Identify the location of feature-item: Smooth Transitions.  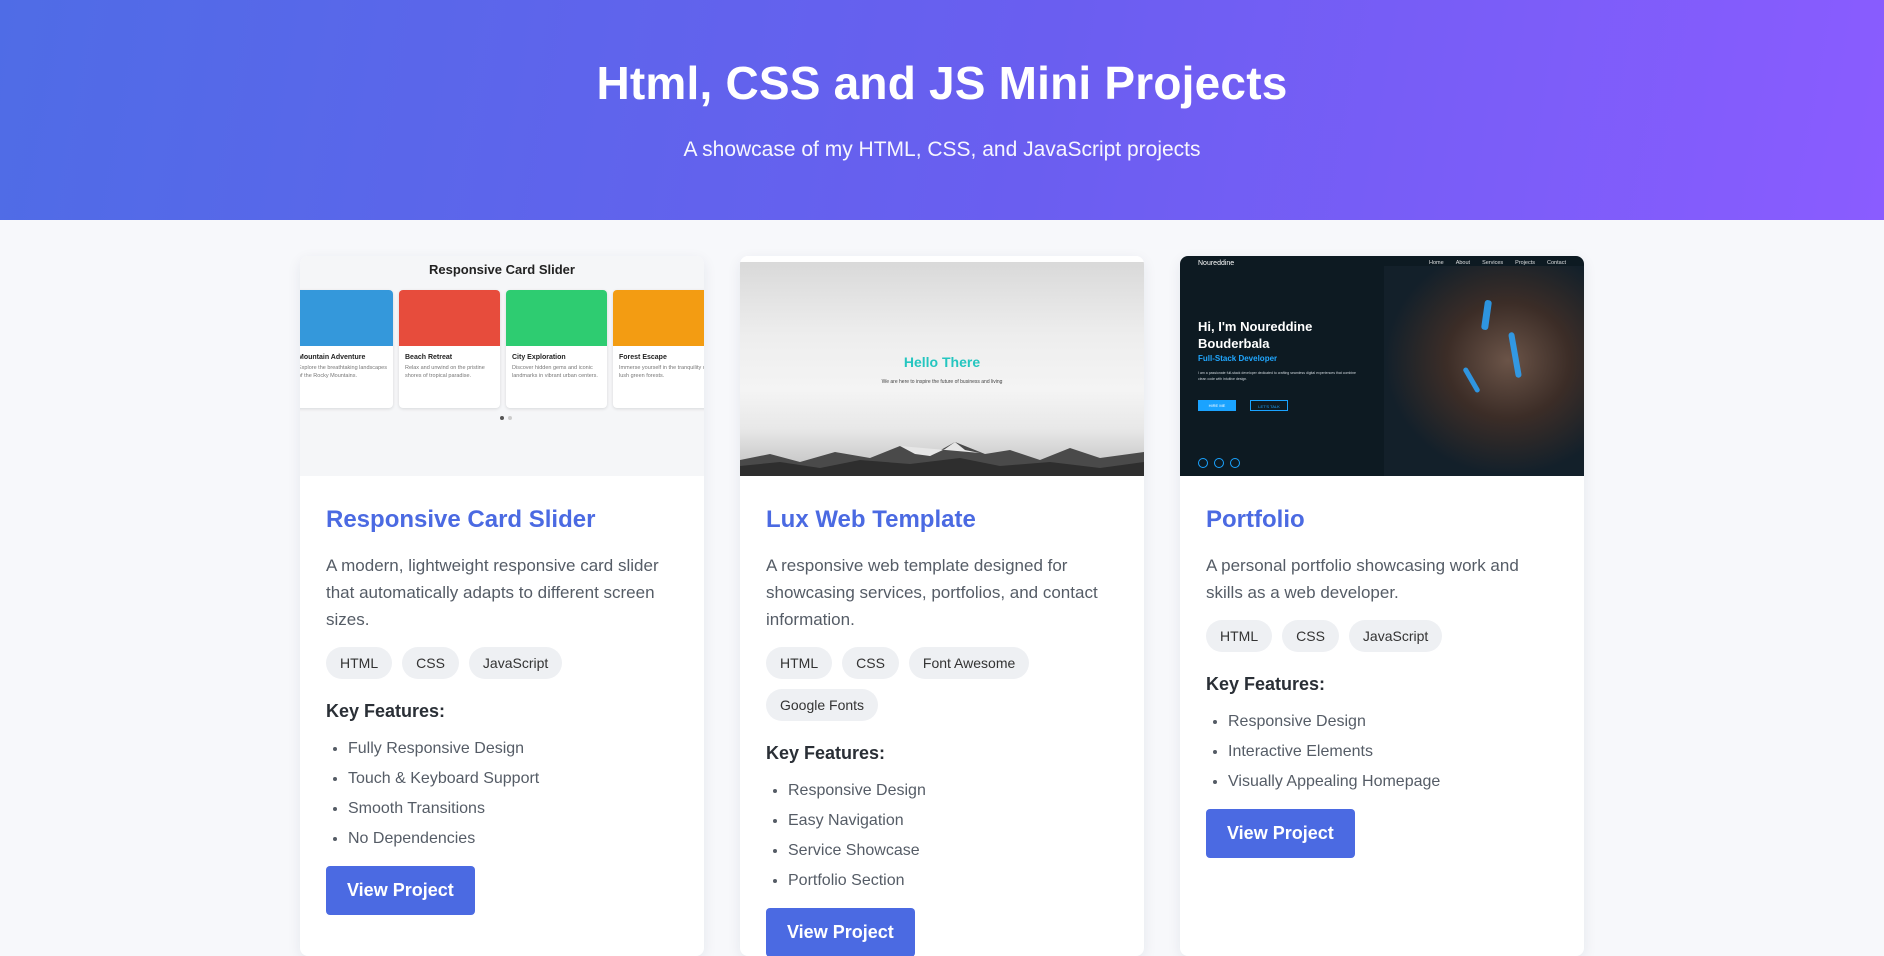
(513, 809).